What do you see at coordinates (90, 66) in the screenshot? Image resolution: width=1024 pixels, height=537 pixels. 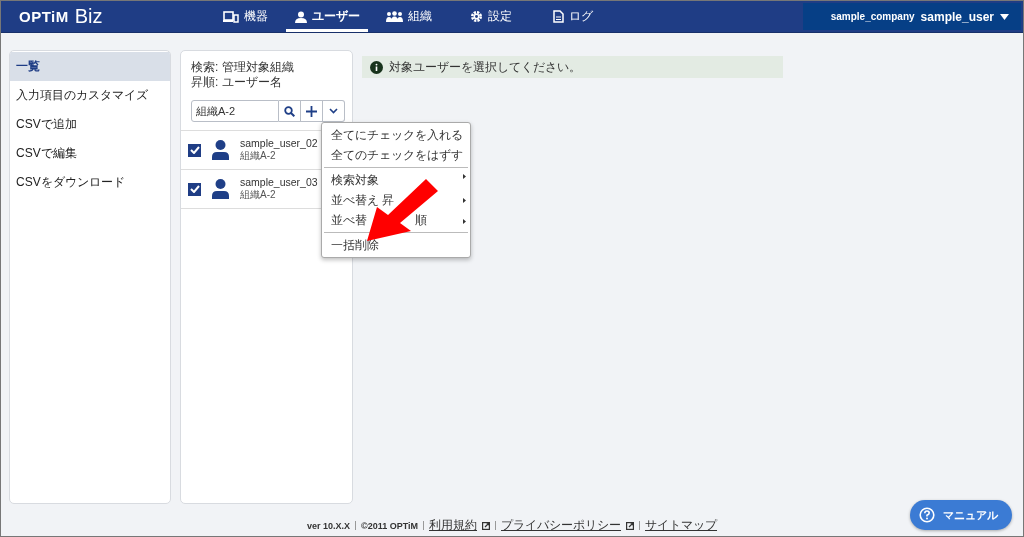 I see `sidebar-item: 一覧` at bounding box center [90, 66].